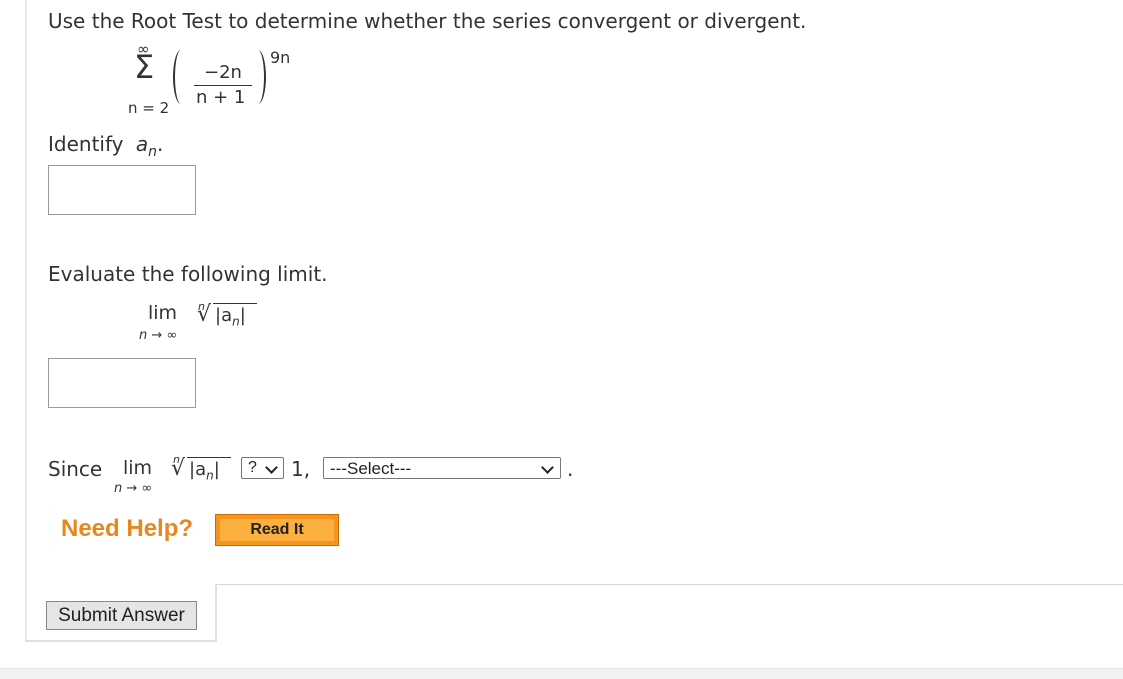 This screenshot has height=679, width=1123. What do you see at coordinates (223, 85) in the screenshot?
I see `fraction-bar` at bounding box center [223, 85].